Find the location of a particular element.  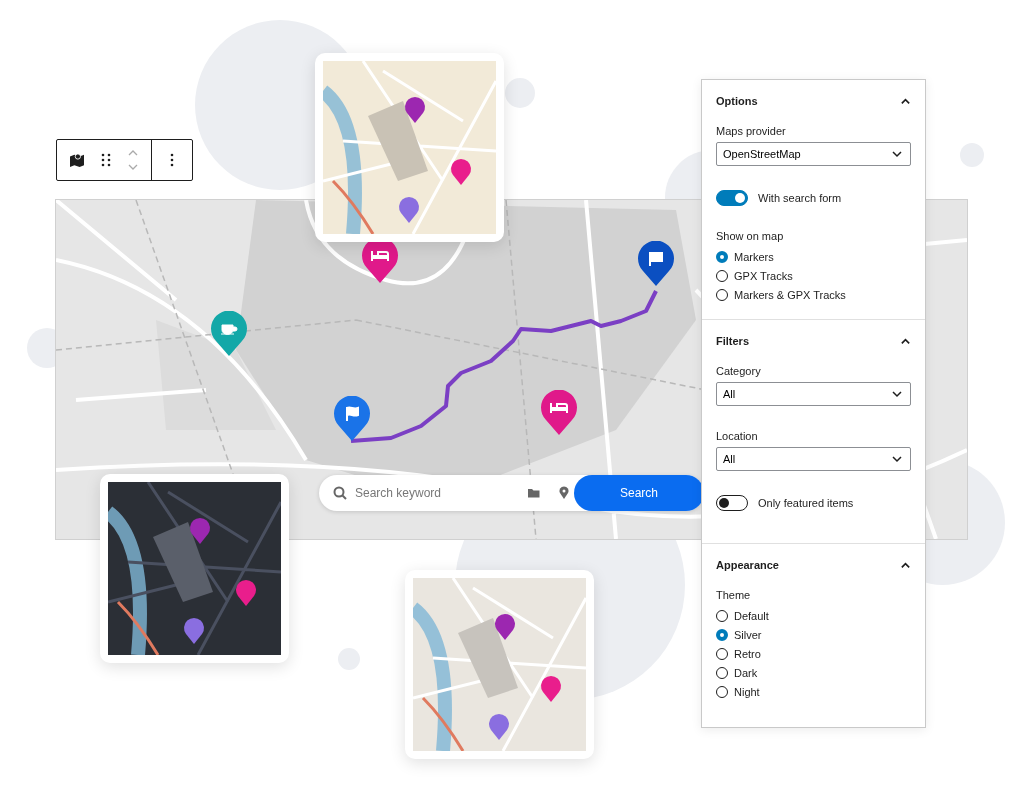

field-label: Category is located at coordinates (739, 371).